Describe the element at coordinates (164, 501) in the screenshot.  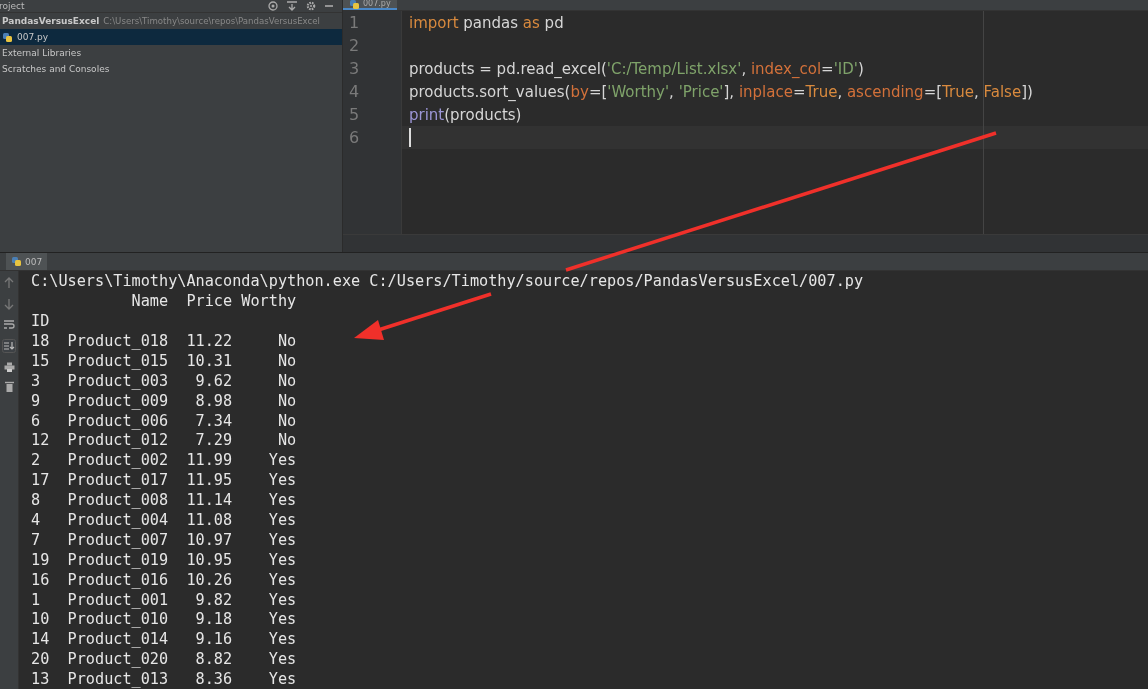
I see `console-output-line: 8 Product_008 11.14 Yes` at that location.